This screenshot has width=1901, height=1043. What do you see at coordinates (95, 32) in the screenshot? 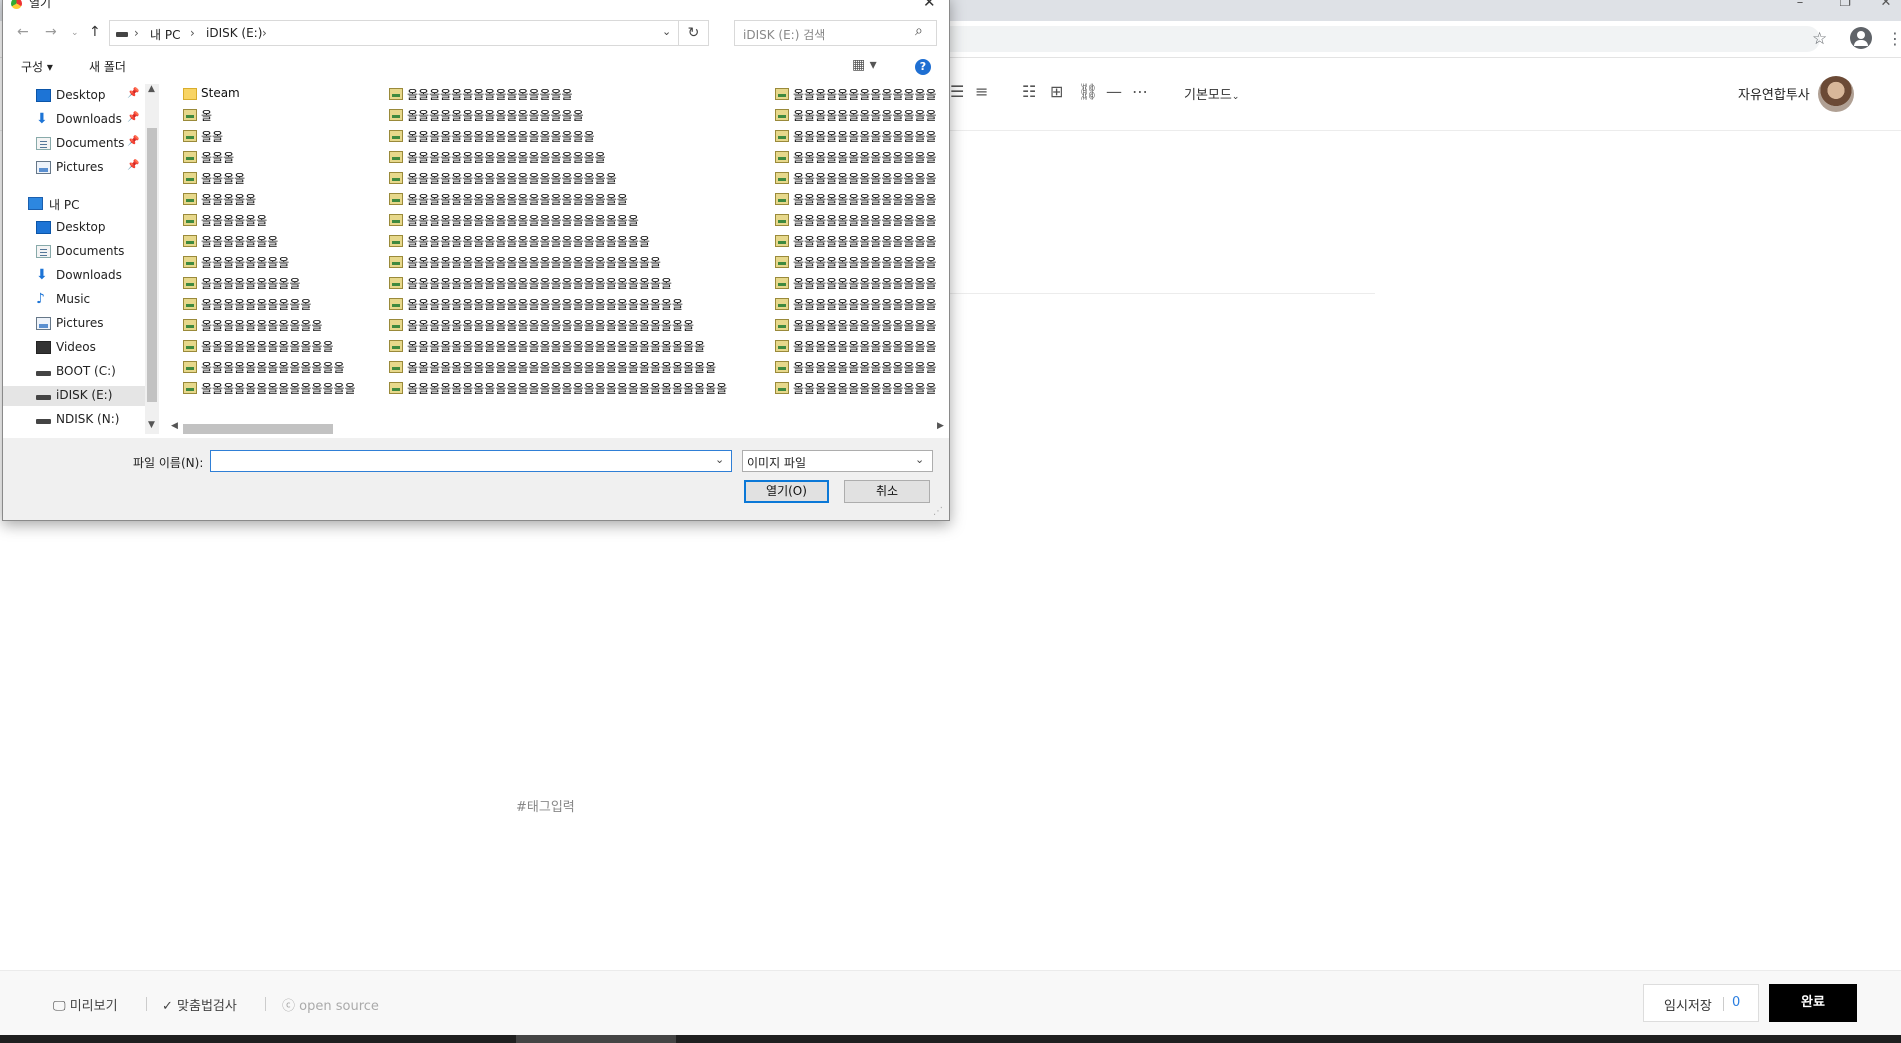
I see `up-arrow-icon: ↑` at bounding box center [95, 32].